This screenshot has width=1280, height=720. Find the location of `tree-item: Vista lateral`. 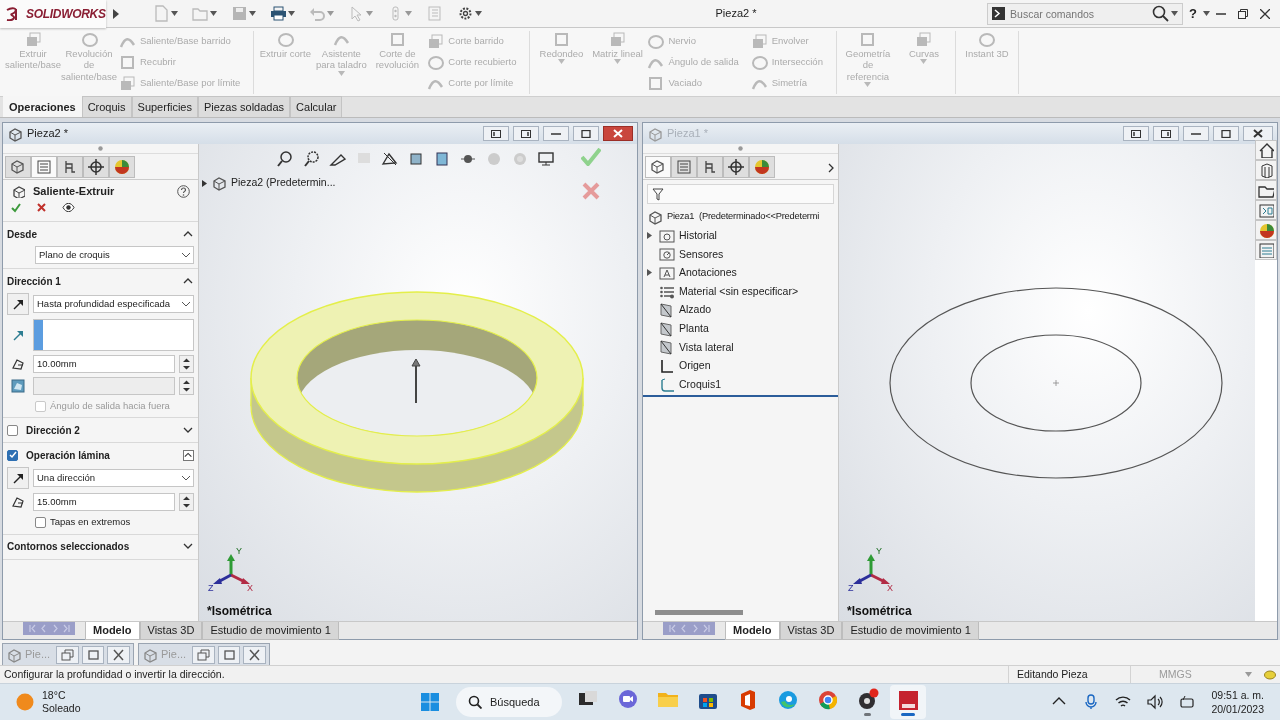

tree-item: Vista lateral is located at coordinates (706, 347).